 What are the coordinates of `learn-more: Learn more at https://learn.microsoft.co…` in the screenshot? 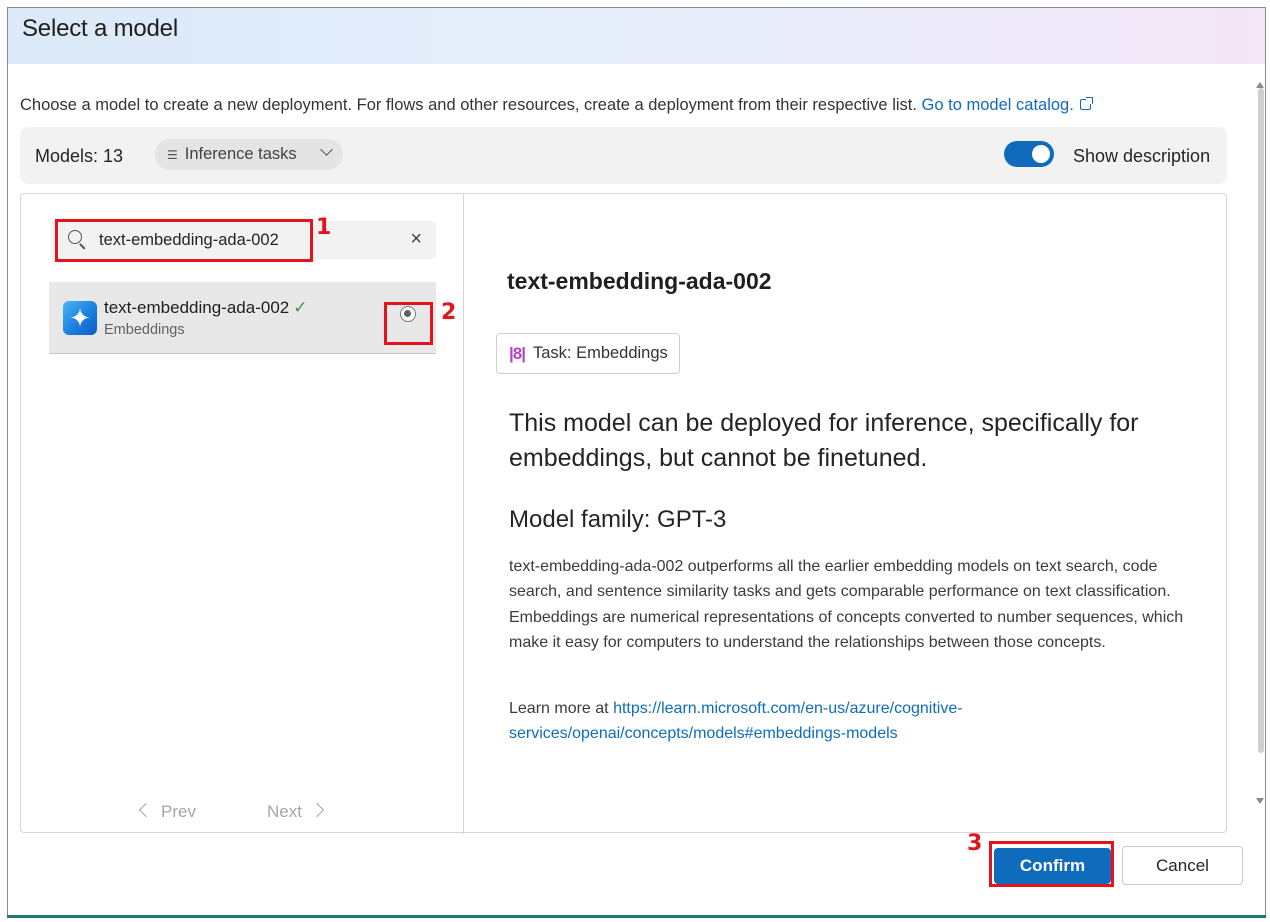 It's located at (854, 721).